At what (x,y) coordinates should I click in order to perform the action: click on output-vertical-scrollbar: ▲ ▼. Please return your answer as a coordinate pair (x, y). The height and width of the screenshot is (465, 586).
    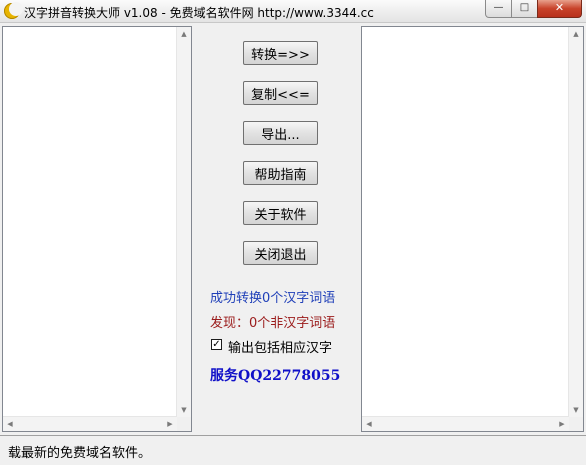
    Looking at the image, I should click on (575, 222).